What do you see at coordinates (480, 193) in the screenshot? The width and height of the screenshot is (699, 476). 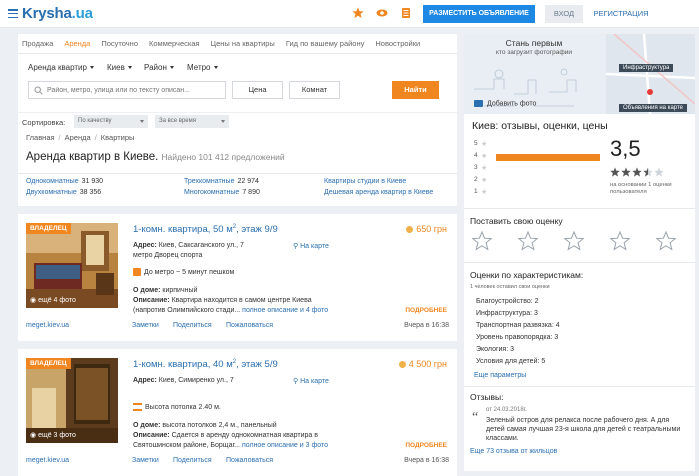 I see `rating-bar-row: 1 ★` at bounding box center [480, 193].